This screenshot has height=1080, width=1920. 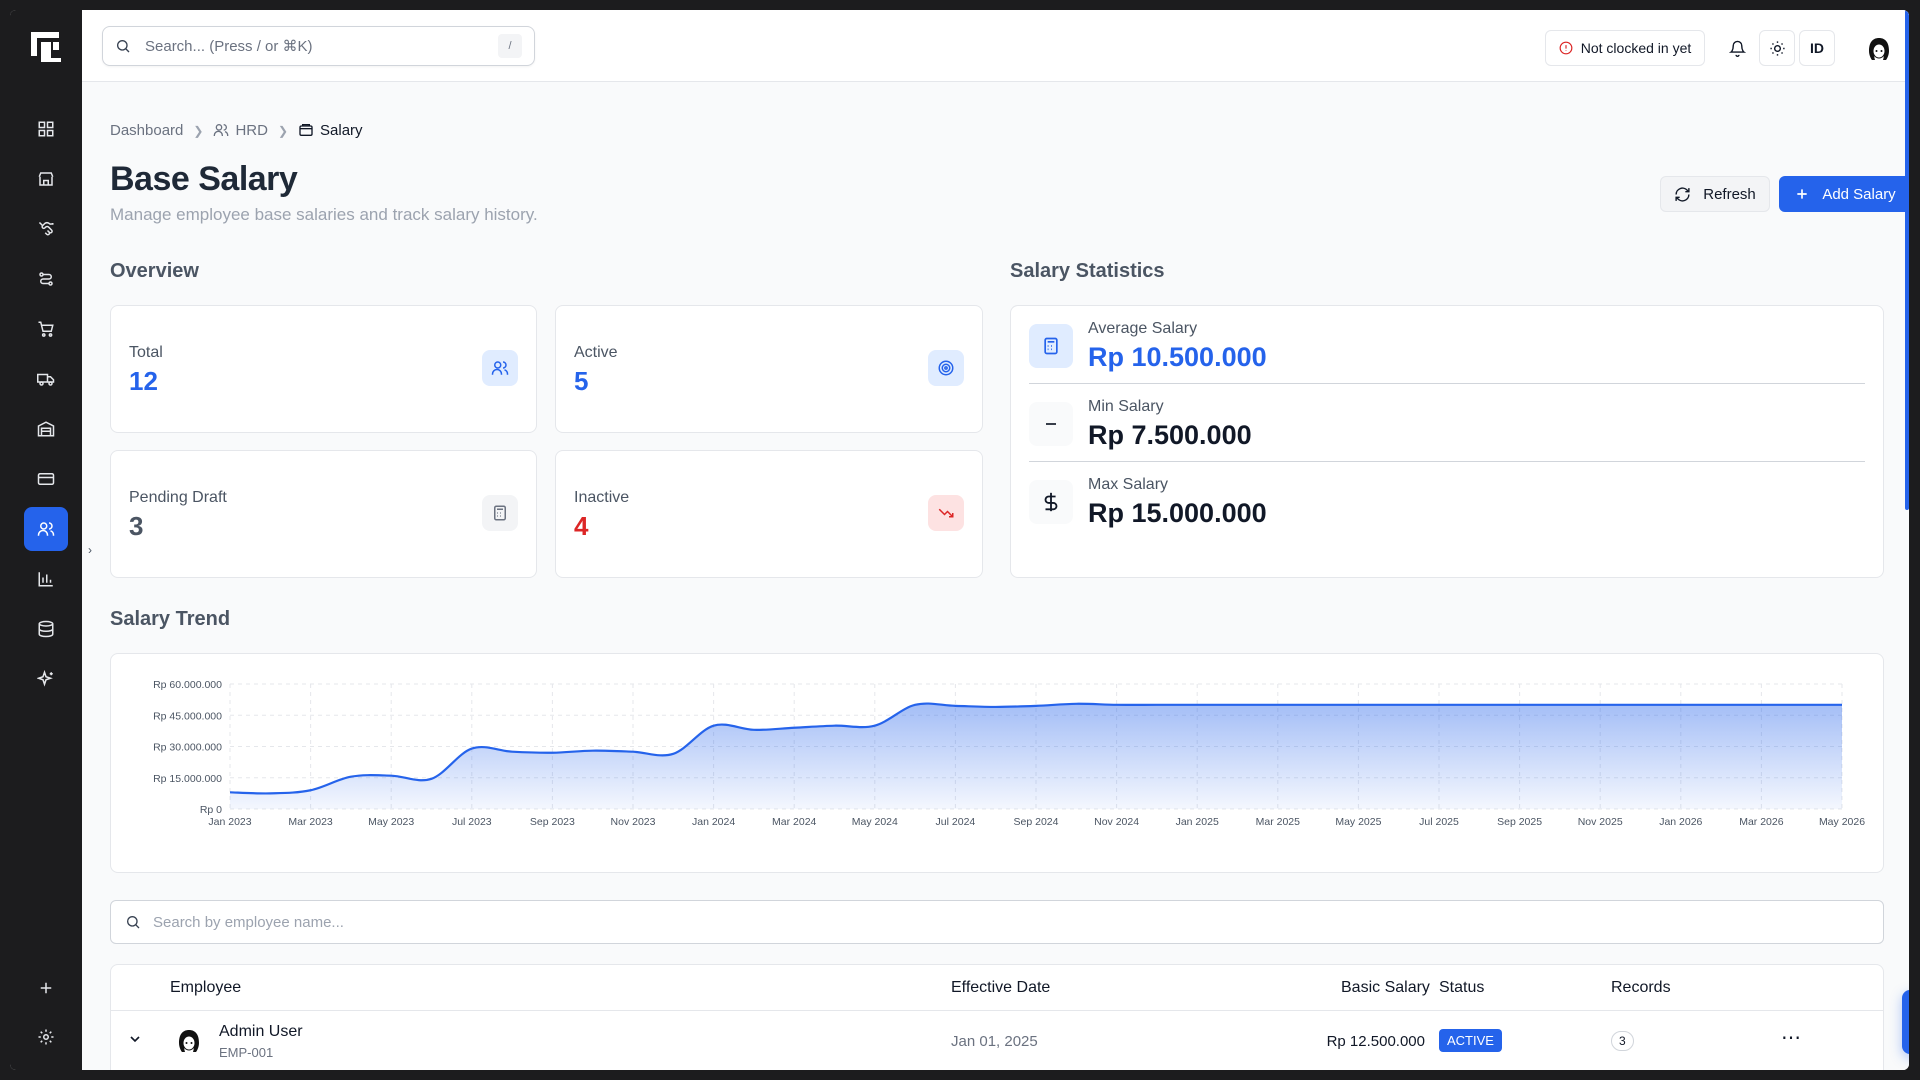 I want to click on x-tick-label: Jul 2024, so click(x=956, y=822).